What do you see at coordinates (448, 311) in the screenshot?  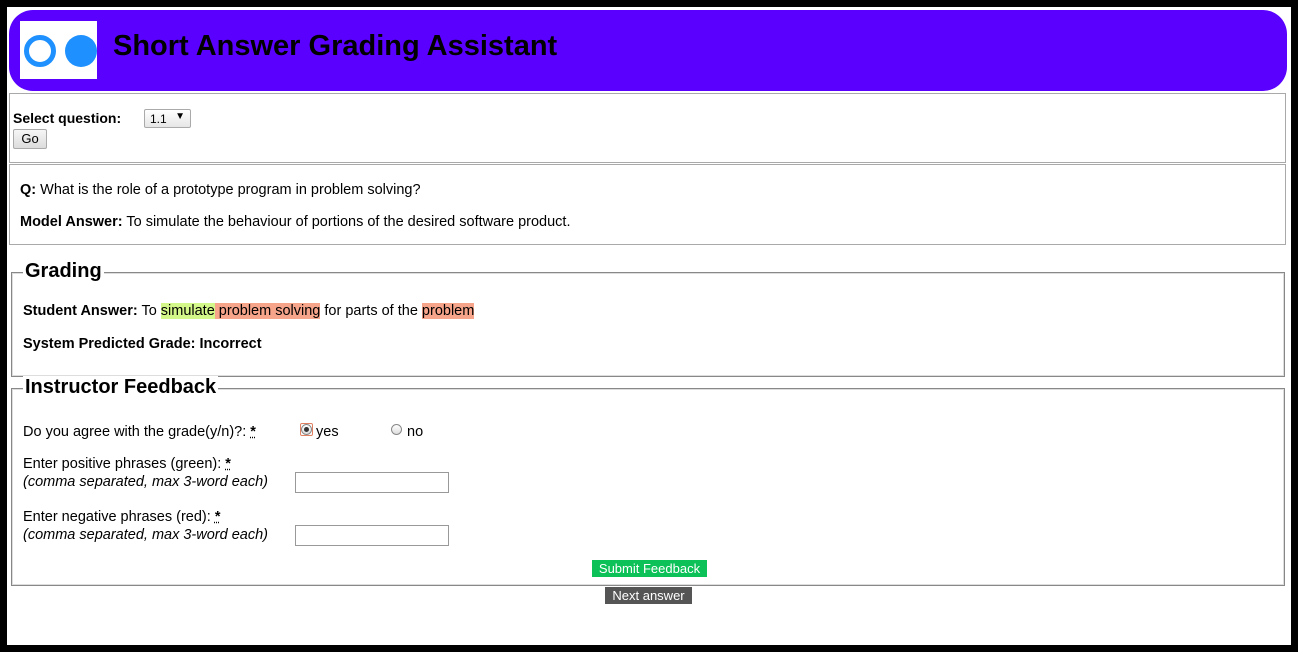 I see `answer-segment-negative: problem` at bounding box center [448, 311].